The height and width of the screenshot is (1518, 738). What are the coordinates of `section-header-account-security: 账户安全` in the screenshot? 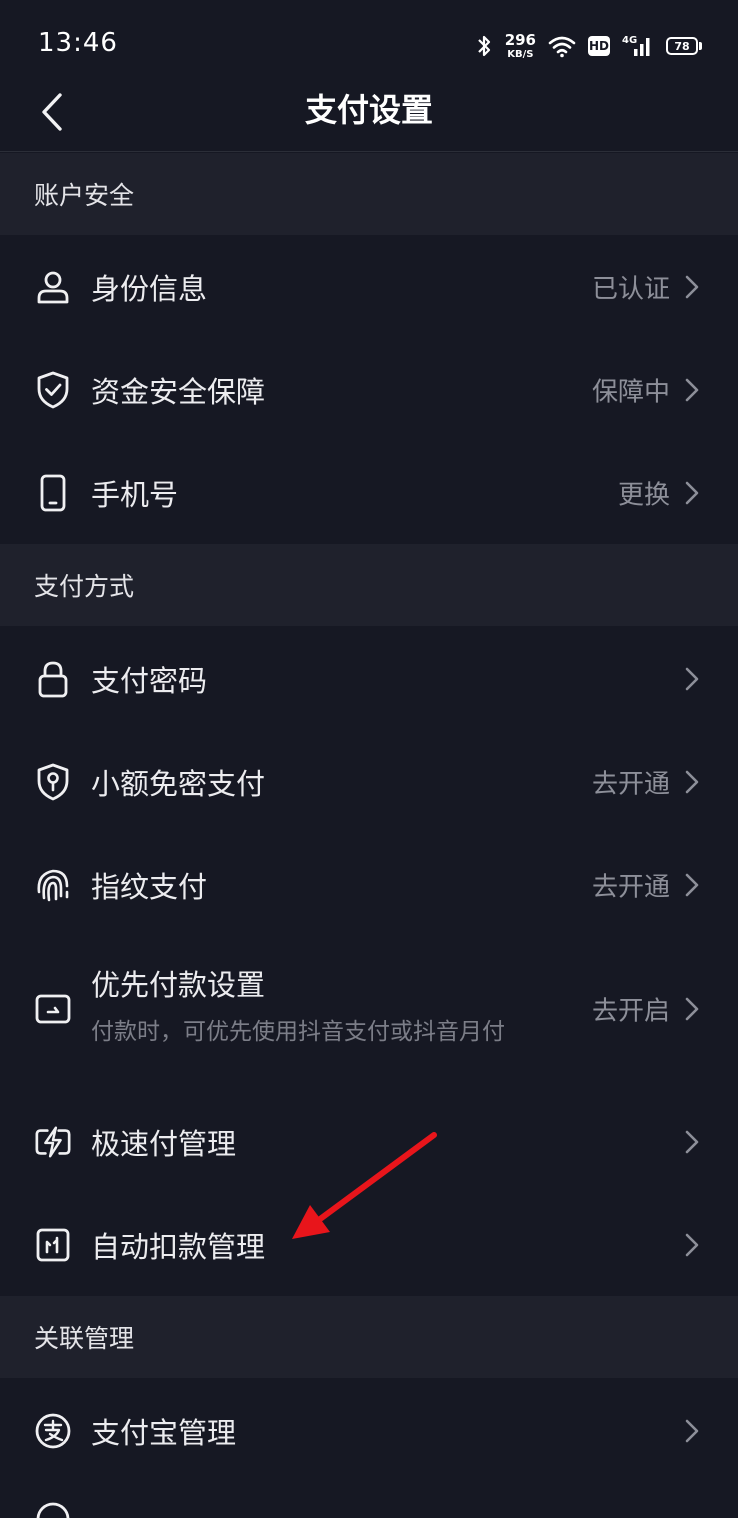 It's located at (369, 194).